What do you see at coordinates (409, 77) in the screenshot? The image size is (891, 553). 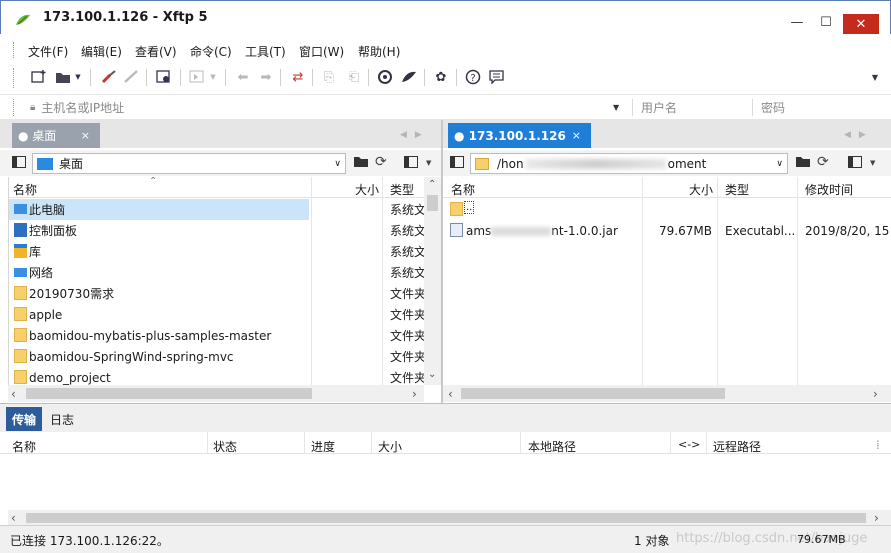 I see `xftp-brand-icon` at bounding box center [409, 77].